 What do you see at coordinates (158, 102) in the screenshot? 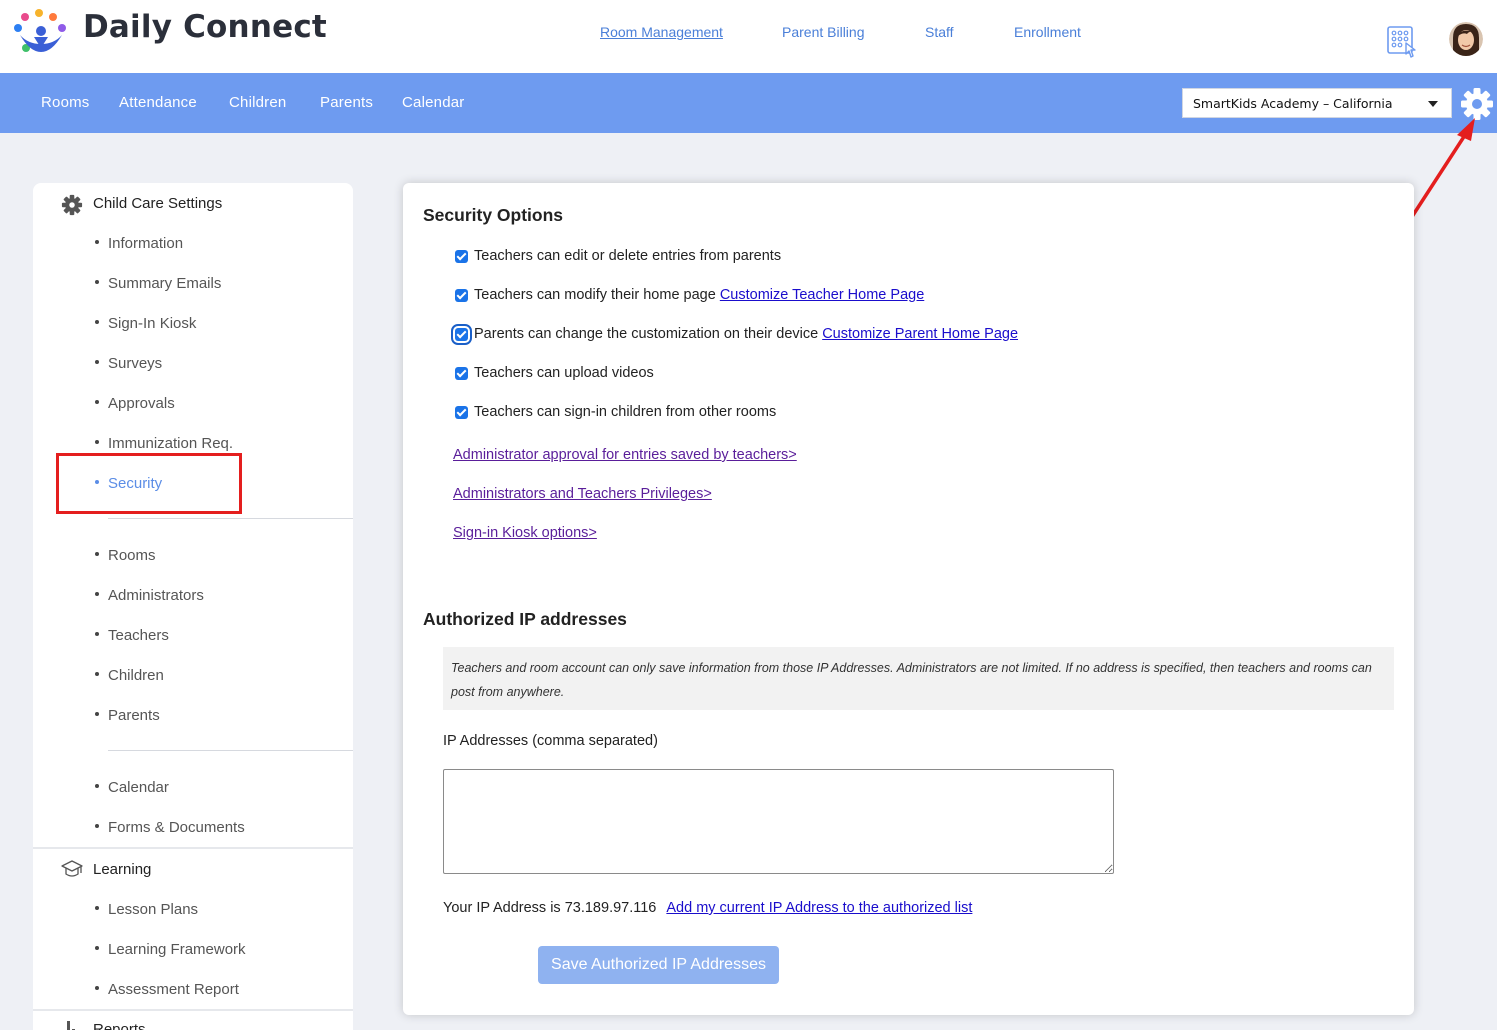
I see `nav-attendance: Attendance` at bounding box center [158, 102].